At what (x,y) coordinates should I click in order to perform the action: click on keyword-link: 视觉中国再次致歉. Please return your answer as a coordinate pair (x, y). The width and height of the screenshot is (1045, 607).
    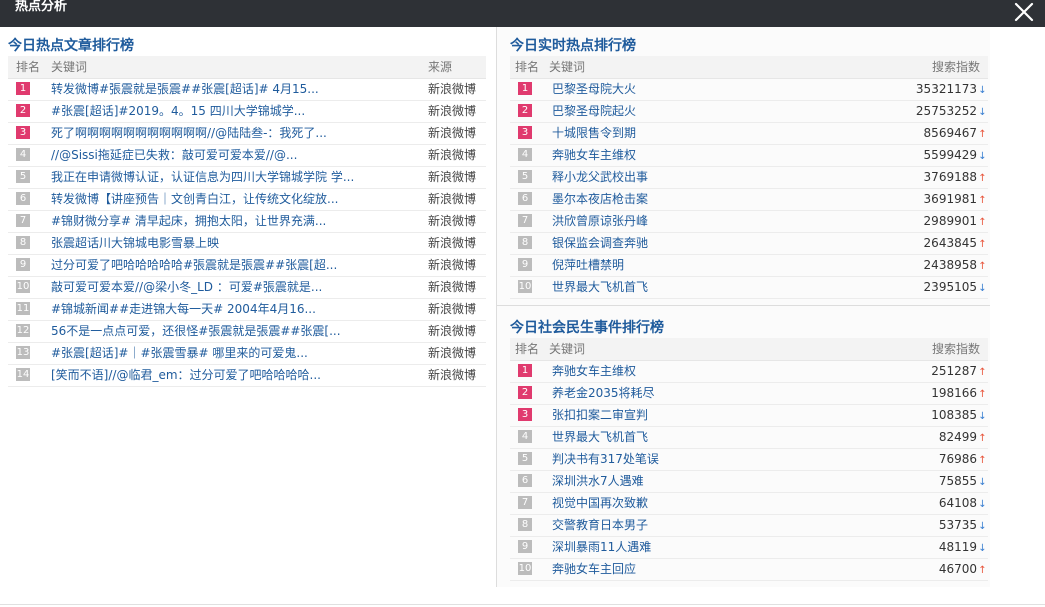
    Looking at the image, I should click on (702, 503).